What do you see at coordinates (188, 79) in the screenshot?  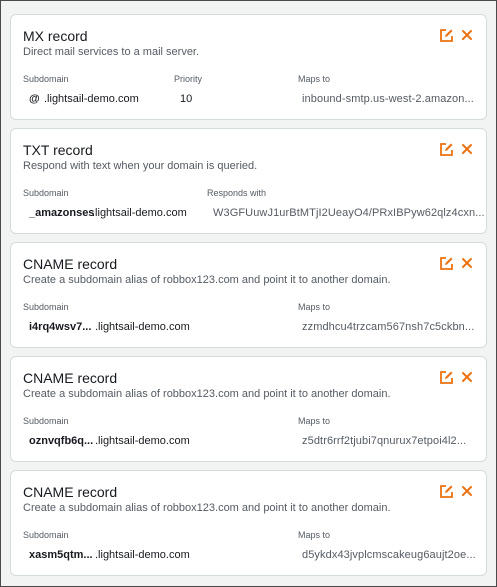 I see `priority-label: Priority` at bounding box center [188, 79].